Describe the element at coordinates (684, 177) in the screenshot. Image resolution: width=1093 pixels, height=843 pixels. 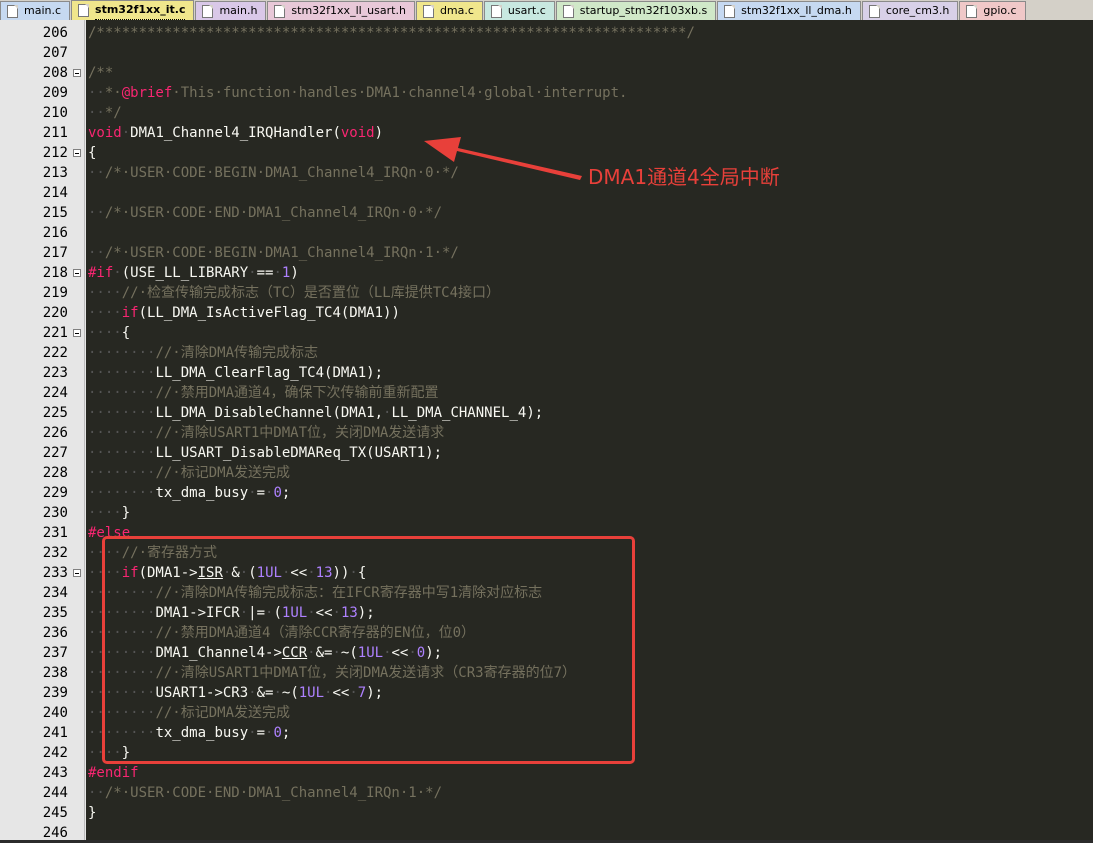
I see `annotation-label: DMA1通道4全局中断` at that location.